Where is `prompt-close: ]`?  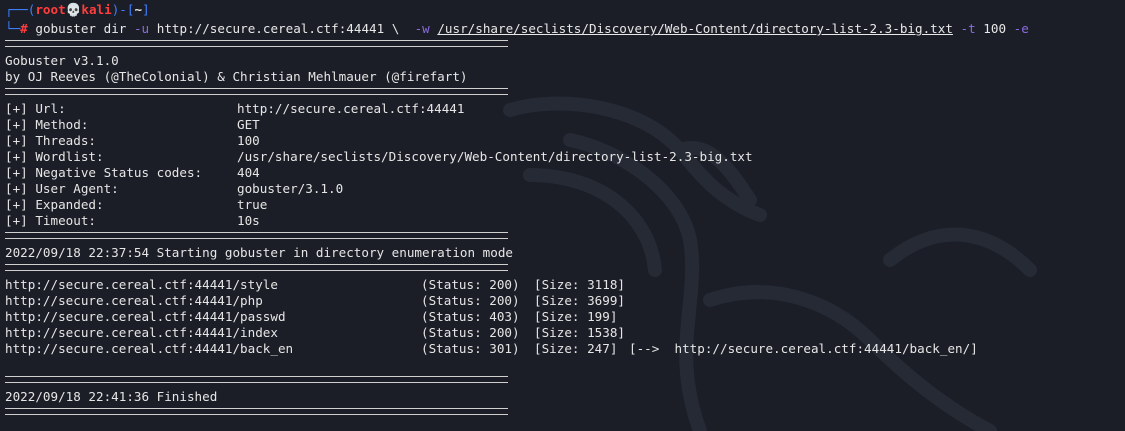 prompt-close: ] is located at coordinates (146, 9).